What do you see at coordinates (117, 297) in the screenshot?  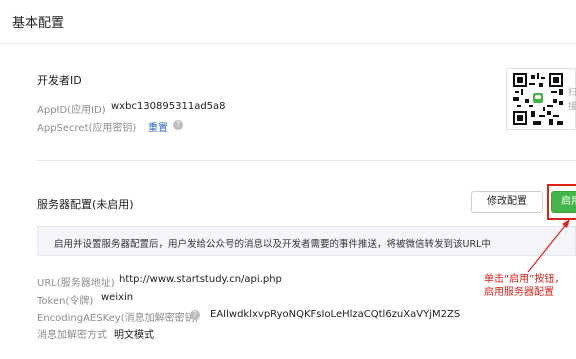 I see `token-value: weixin` at bounding box center [117, 297].